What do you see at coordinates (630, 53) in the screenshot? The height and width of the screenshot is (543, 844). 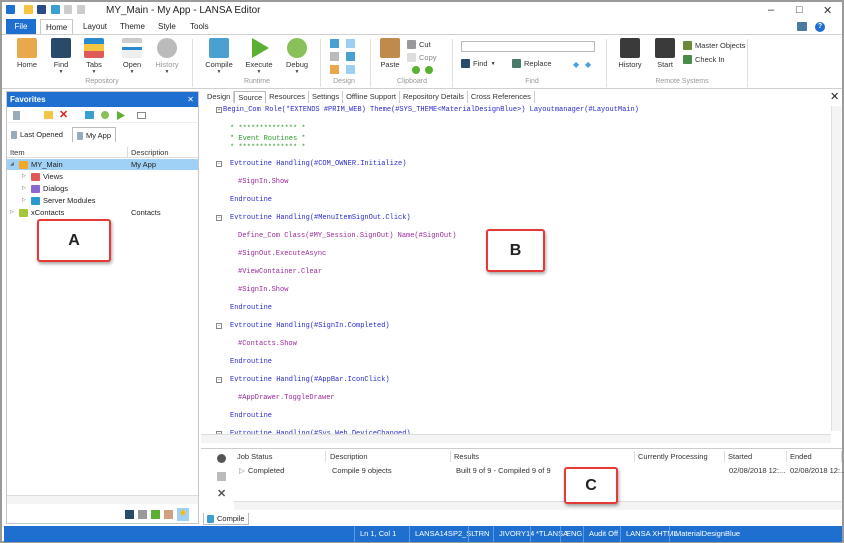 I see `remote-history-button: History` at bounding box center [630, 53].